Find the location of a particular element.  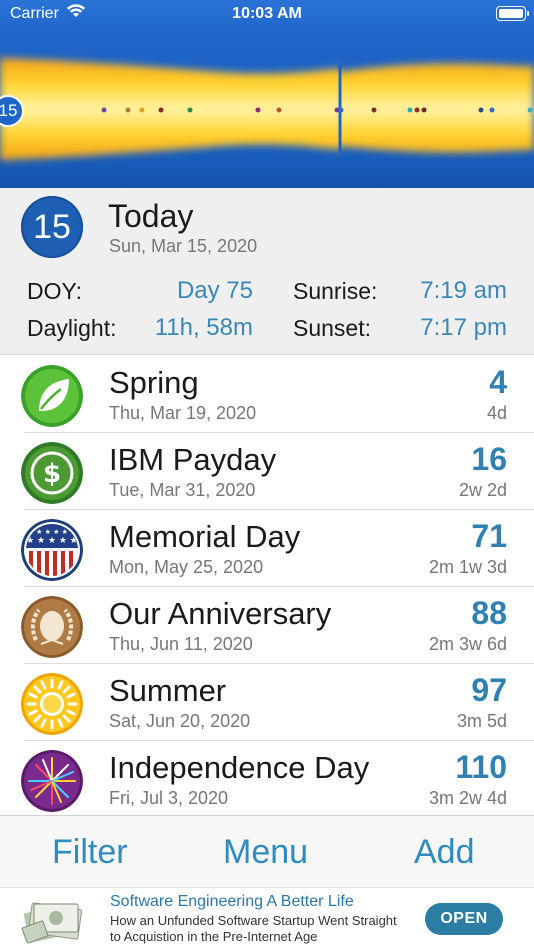

event-days-count: 16 is located at coordinates (489, 459).